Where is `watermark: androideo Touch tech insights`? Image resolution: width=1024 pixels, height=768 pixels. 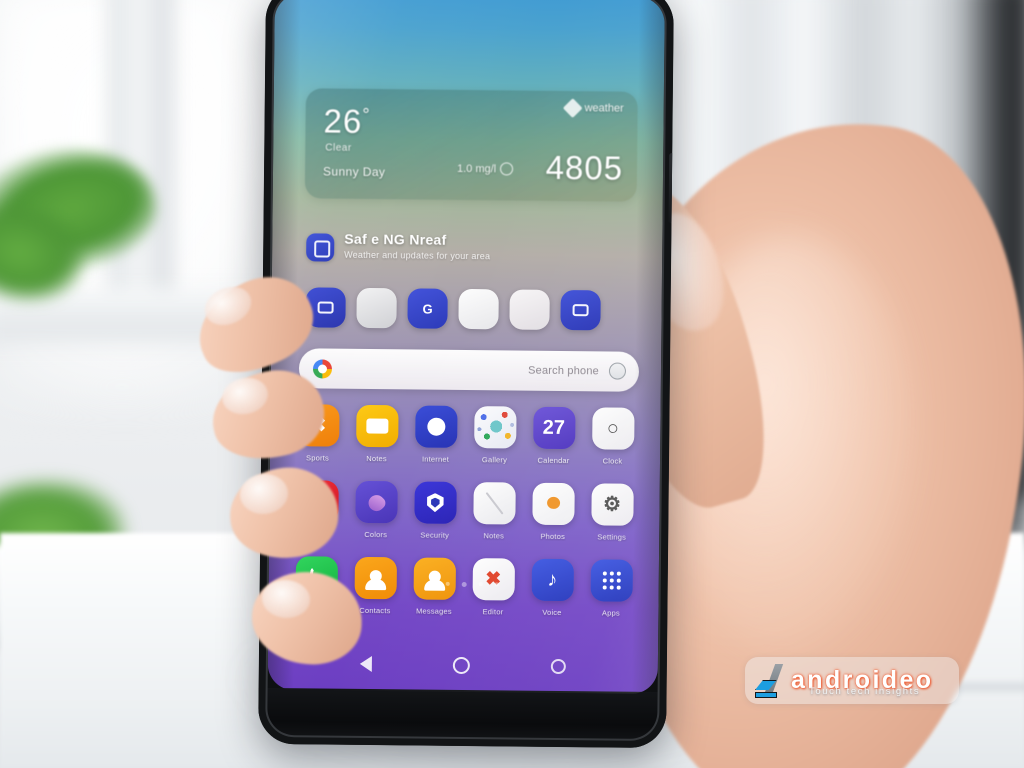
watermark: androideo Touch tech insights is located at coordinates (852, 680).